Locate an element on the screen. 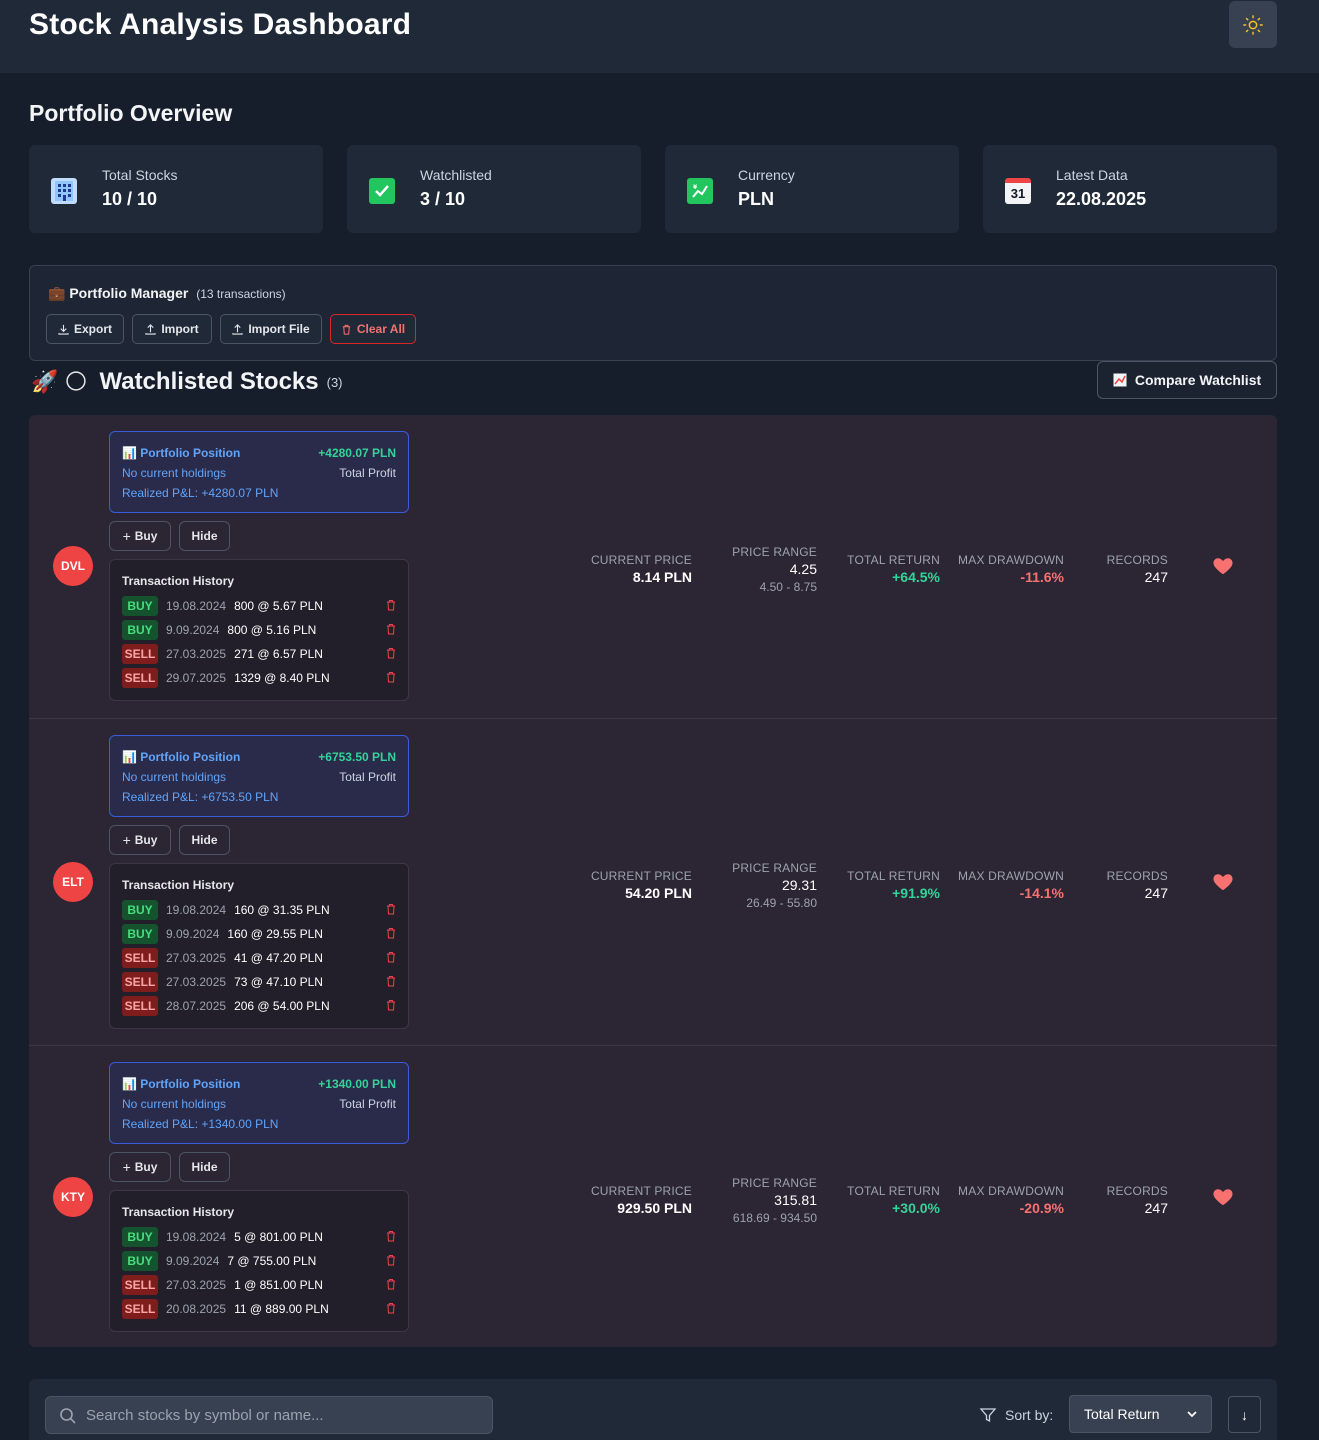  transaction-detail: 5 @ 801.00 PLN is located at coordinates (278, 1237).